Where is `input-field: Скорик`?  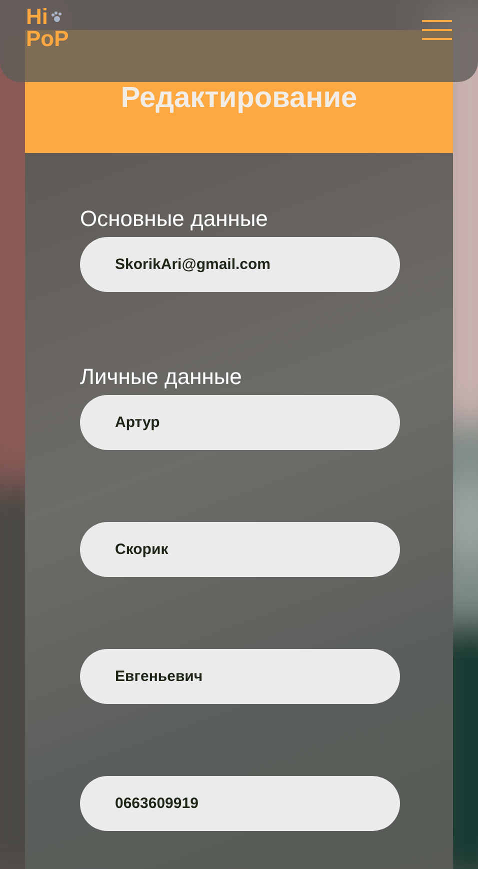
input-field: Скорик is located at coordinates (240, 549).